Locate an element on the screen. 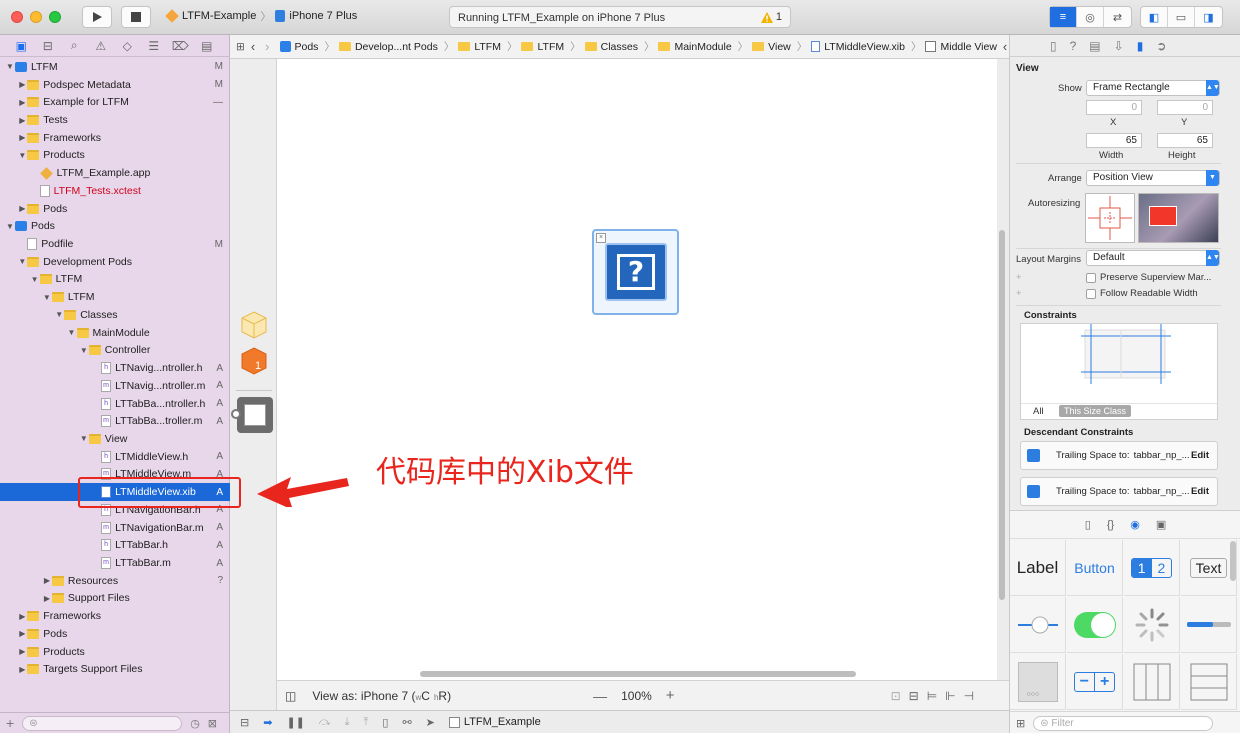  step-out-icon: ⤒ is located at coordinates (366, 722).